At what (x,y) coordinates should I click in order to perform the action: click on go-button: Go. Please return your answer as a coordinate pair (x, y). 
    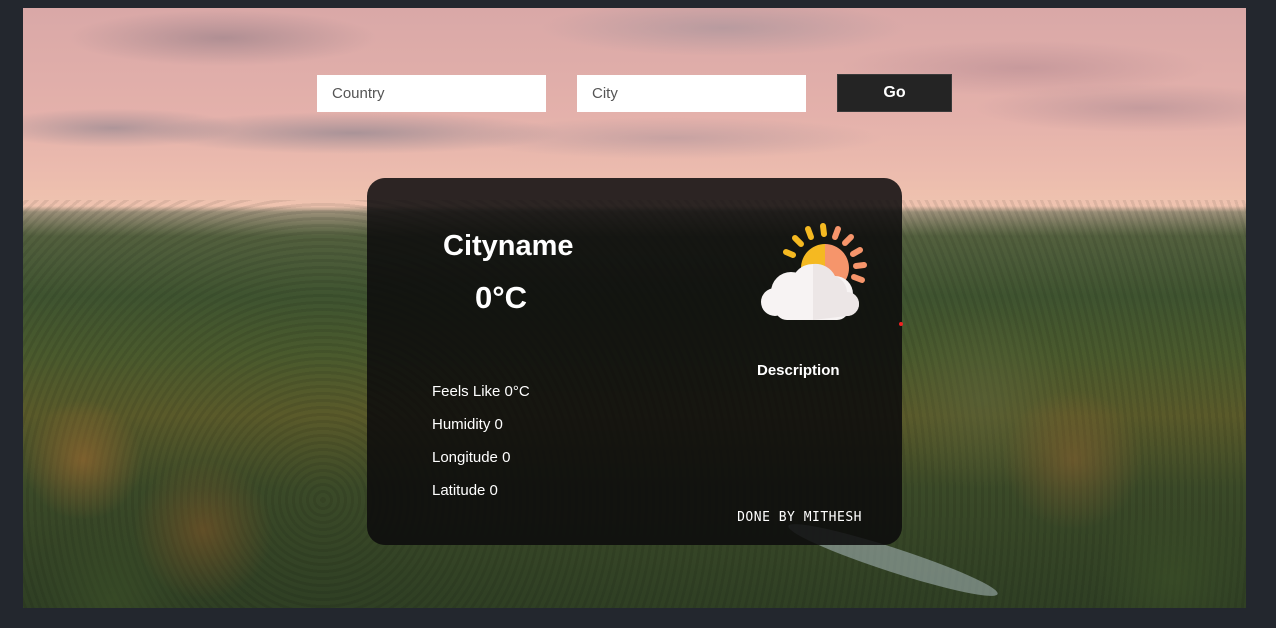
    Looking at the image, I should click on (894, 93).